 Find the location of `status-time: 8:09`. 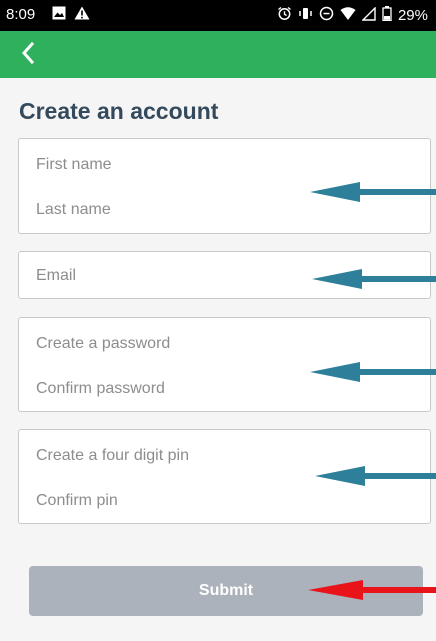

status-time: 8:09 is located at coordinates (21, 14).